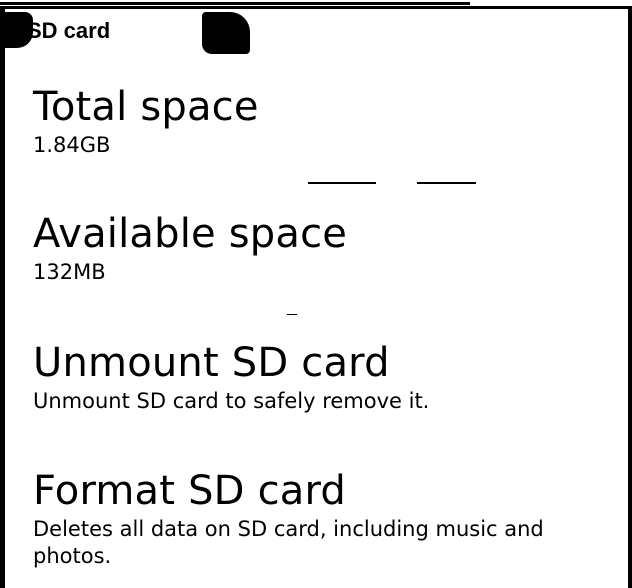 The image size is (632, 588). What do you see at coordinates (328, 121) in the screenshot?
I see `total-space-item: Total space 1.84GB` at bounding box center [328, 121].